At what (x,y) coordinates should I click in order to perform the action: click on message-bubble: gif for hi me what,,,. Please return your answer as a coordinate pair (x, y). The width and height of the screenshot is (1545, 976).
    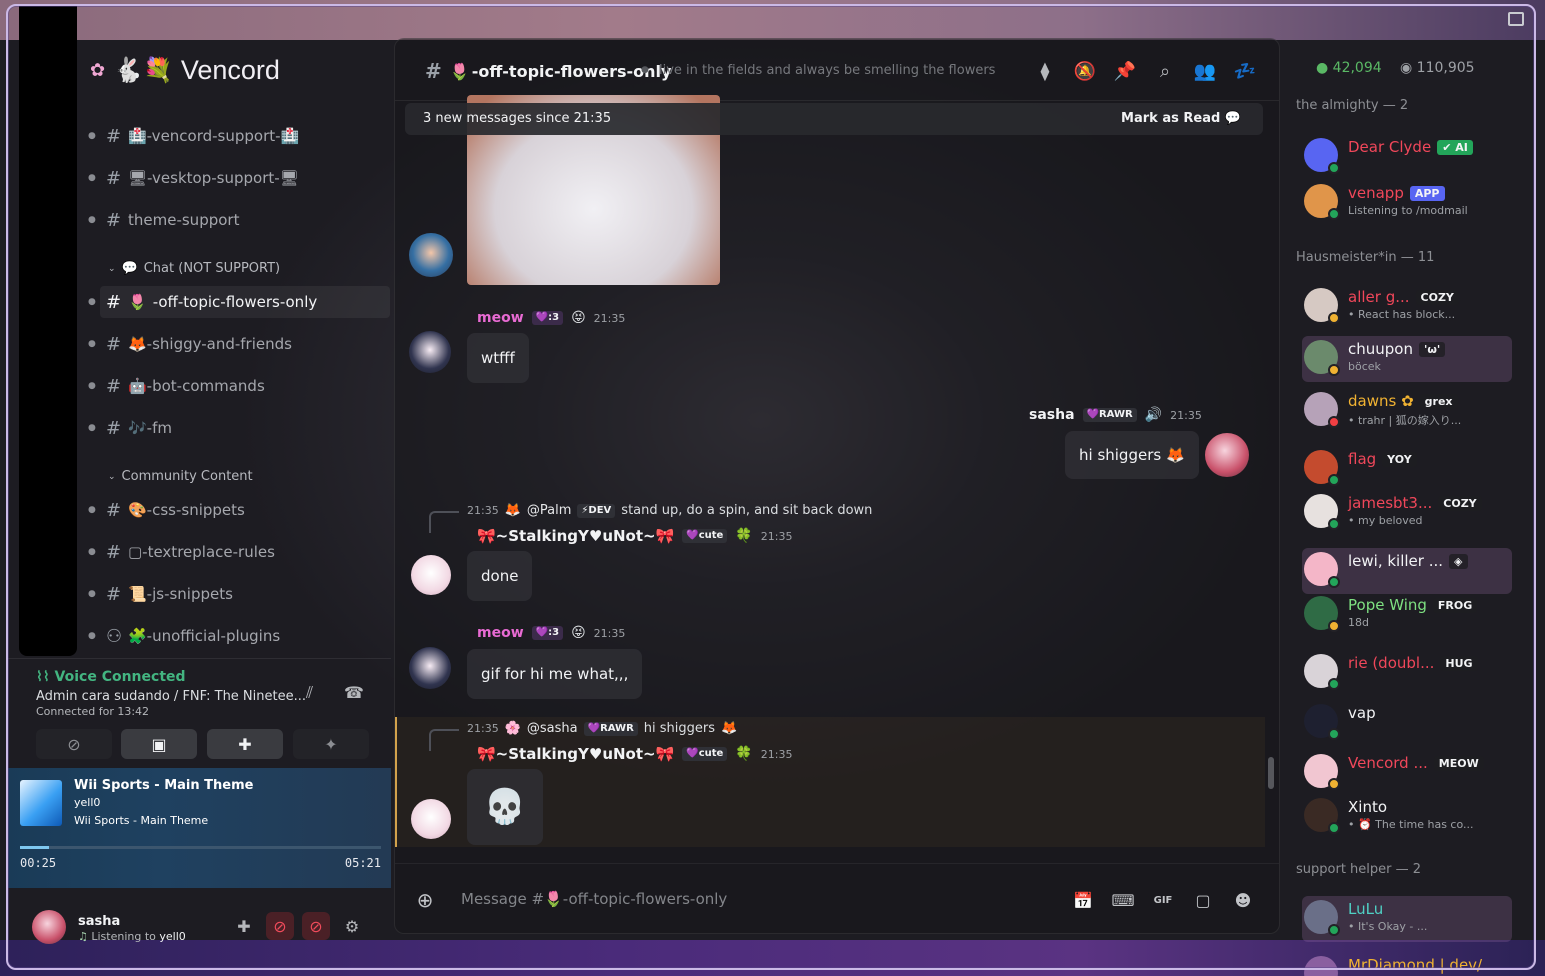
    Looking at the image, I should click on (555, 674).